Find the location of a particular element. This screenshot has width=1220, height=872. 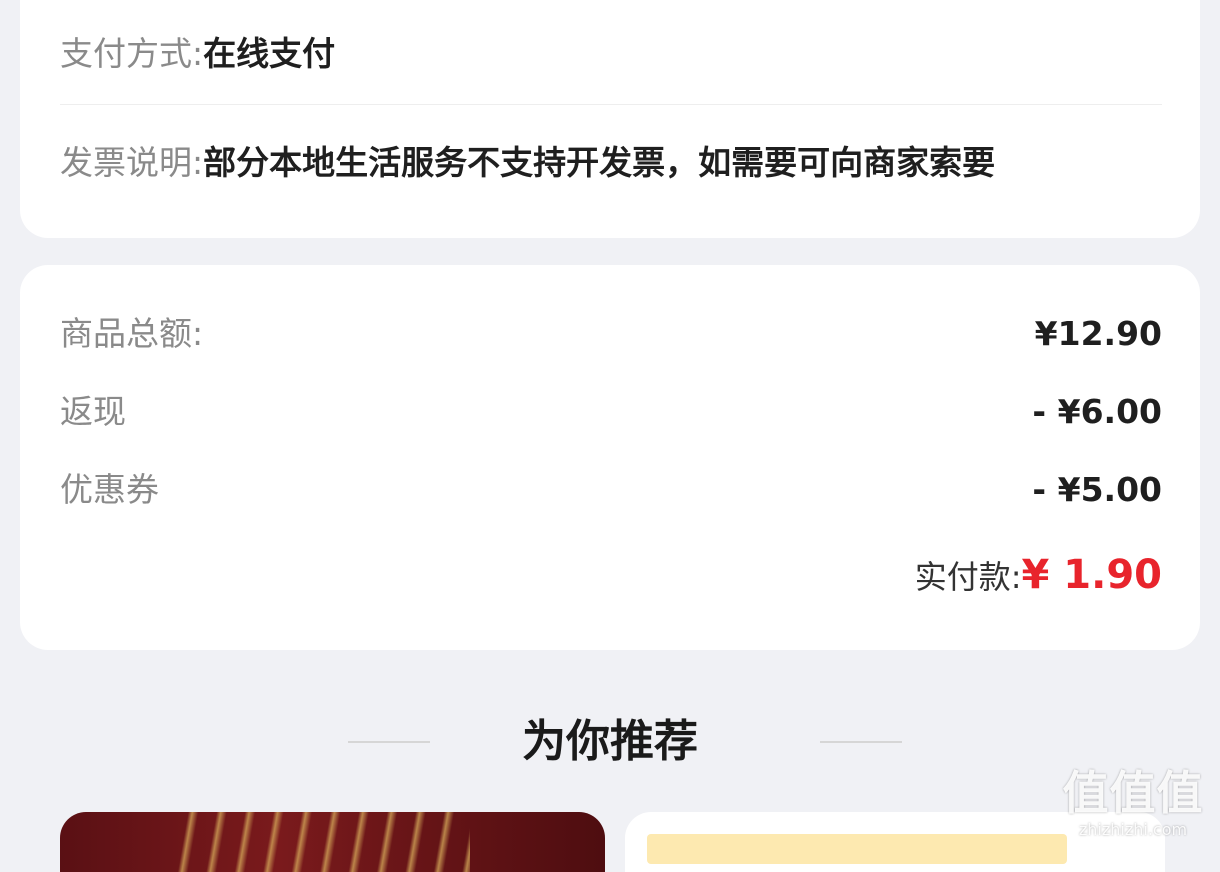

watermark-logo: 值值值 zhizhizhi.com is located at coordinates (1133, 803).